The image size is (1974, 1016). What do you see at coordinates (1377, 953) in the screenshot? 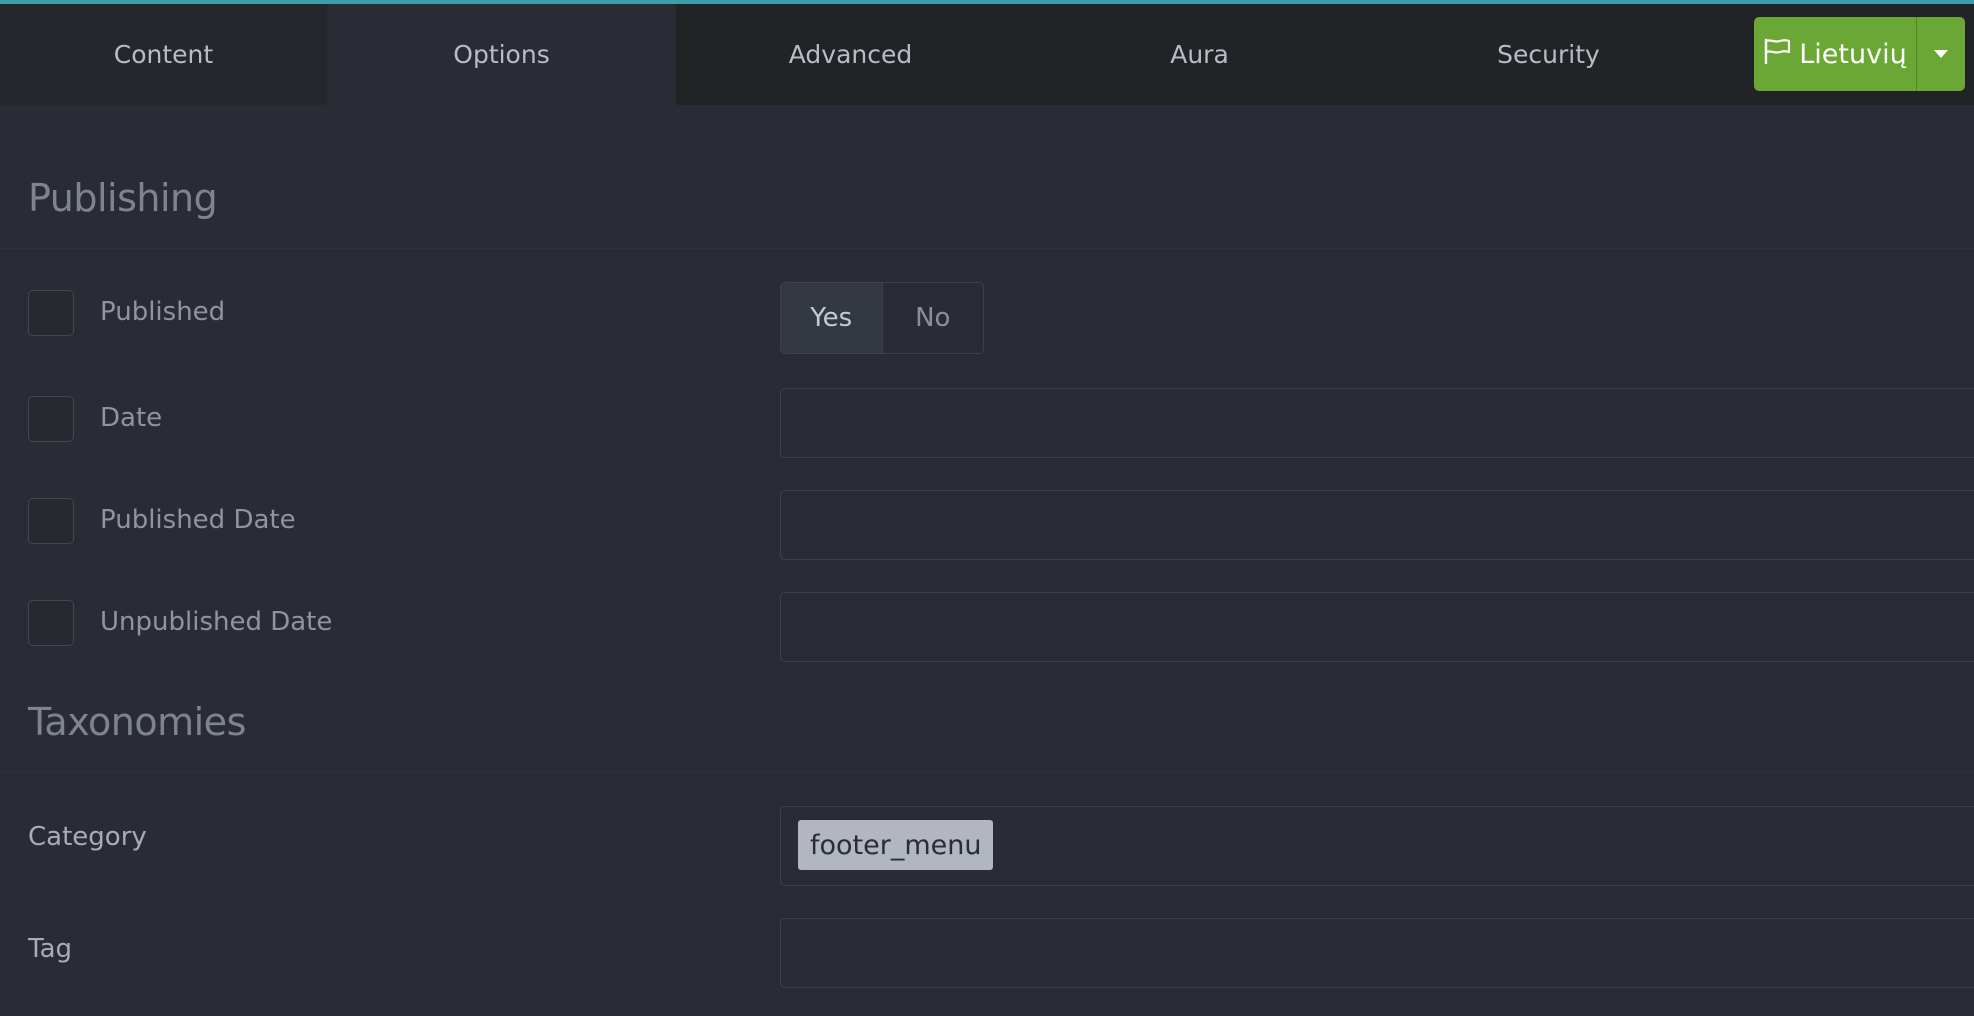
I see `tag-input` at bounding box center [1377, 953].